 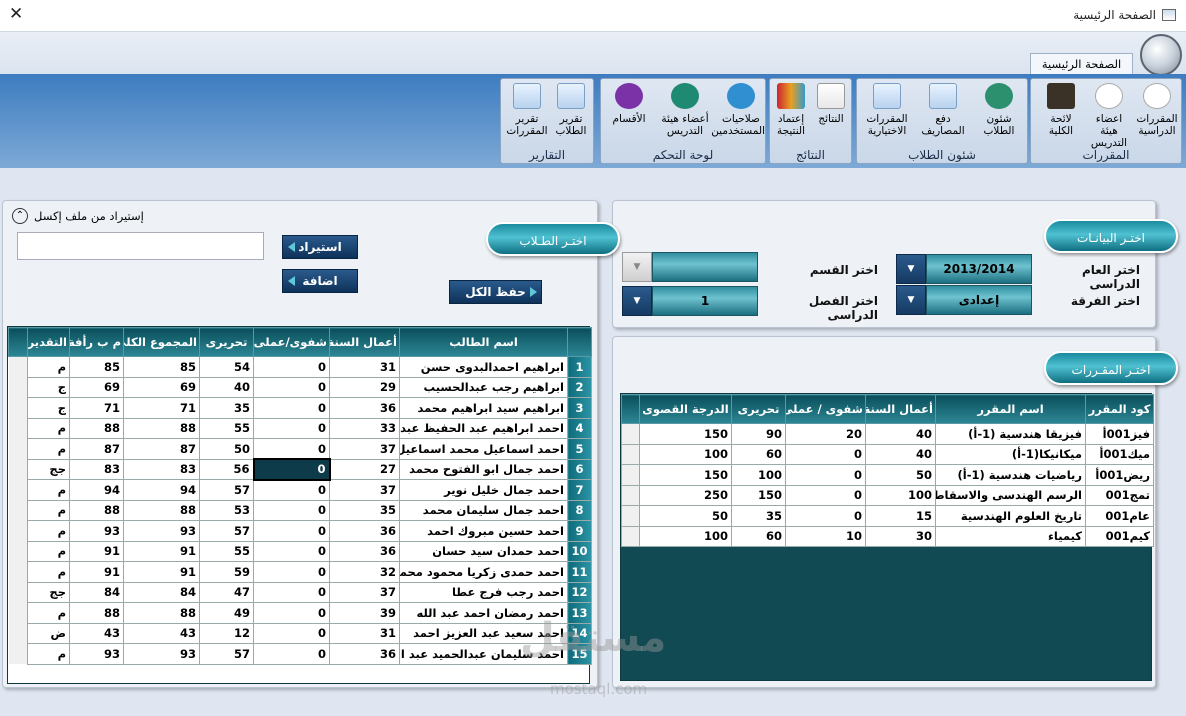 I want to click on table-cell: ابراهيم رجب عبدالحسيب, so click(x=483, y=387).